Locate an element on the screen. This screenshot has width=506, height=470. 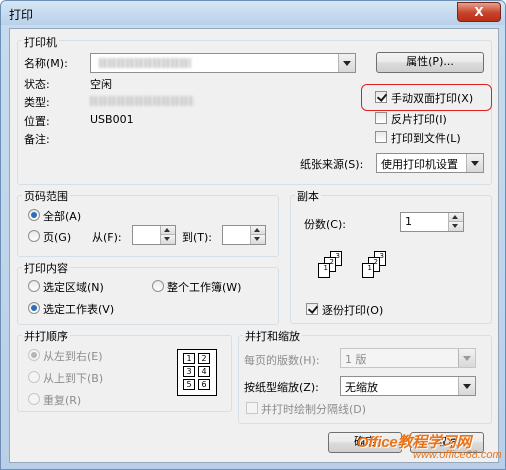
reverse-print-checkbox is located at coordinates (381, 118).